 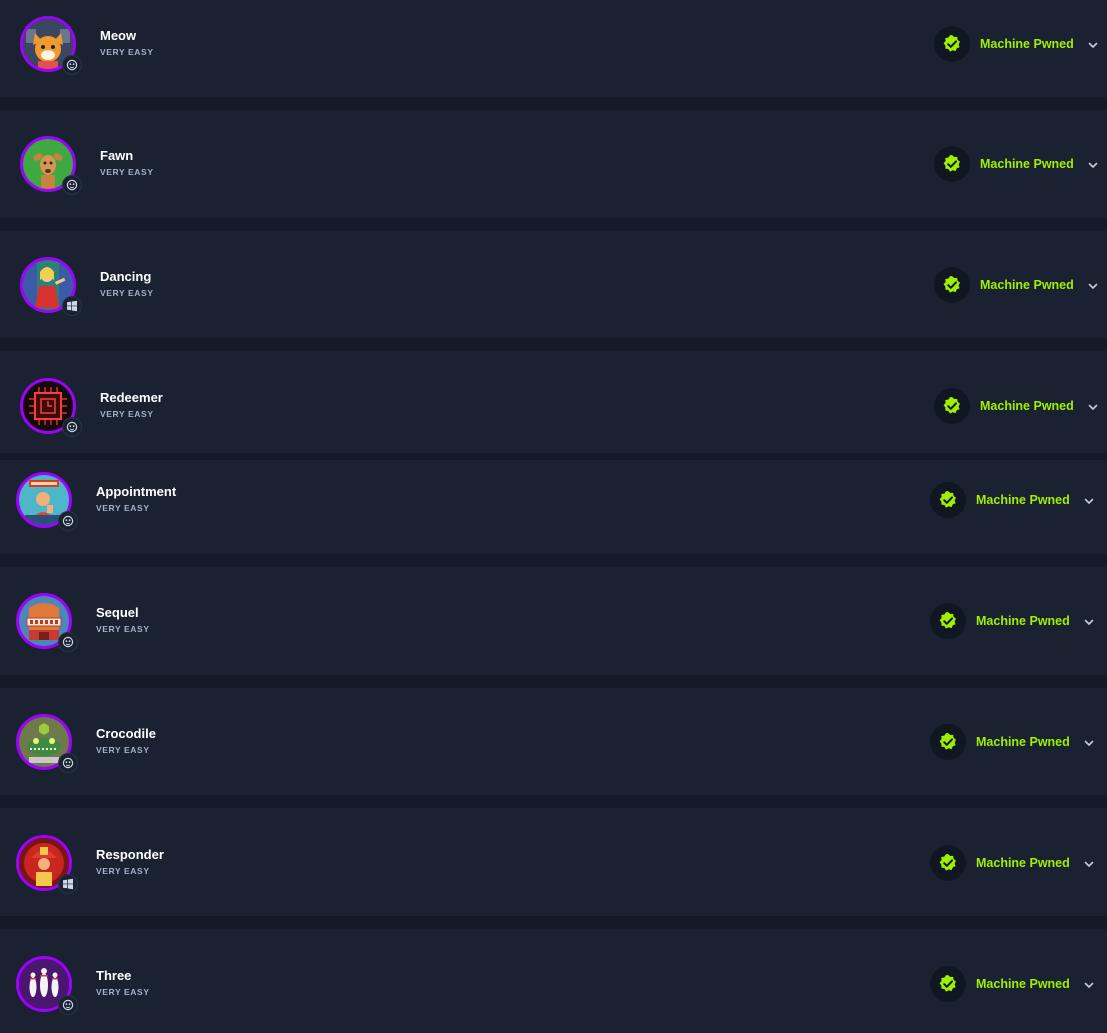 I want to click on machine-name: Sequel, so click(x=117, y=613).